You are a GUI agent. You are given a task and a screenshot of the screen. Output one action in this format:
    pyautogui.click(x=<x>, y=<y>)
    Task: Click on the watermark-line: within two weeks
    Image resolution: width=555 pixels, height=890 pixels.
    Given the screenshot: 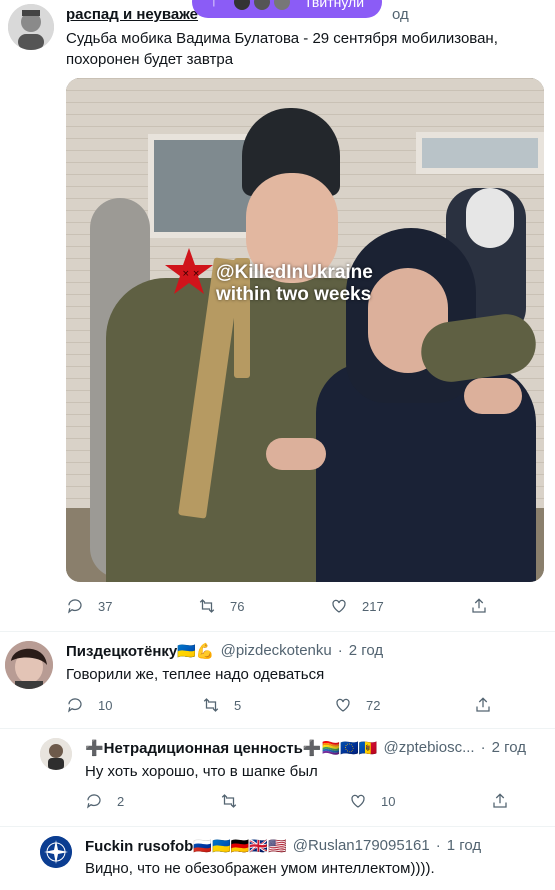 What is the action you would take?
    pyautogui.click(x=294, y=294)
    